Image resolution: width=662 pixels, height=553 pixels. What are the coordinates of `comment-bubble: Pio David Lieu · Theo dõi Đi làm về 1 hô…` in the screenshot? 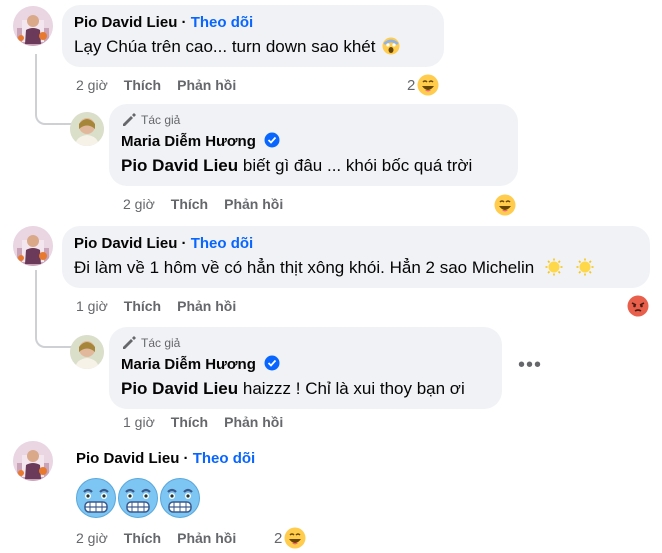 It's located at (356, 257).